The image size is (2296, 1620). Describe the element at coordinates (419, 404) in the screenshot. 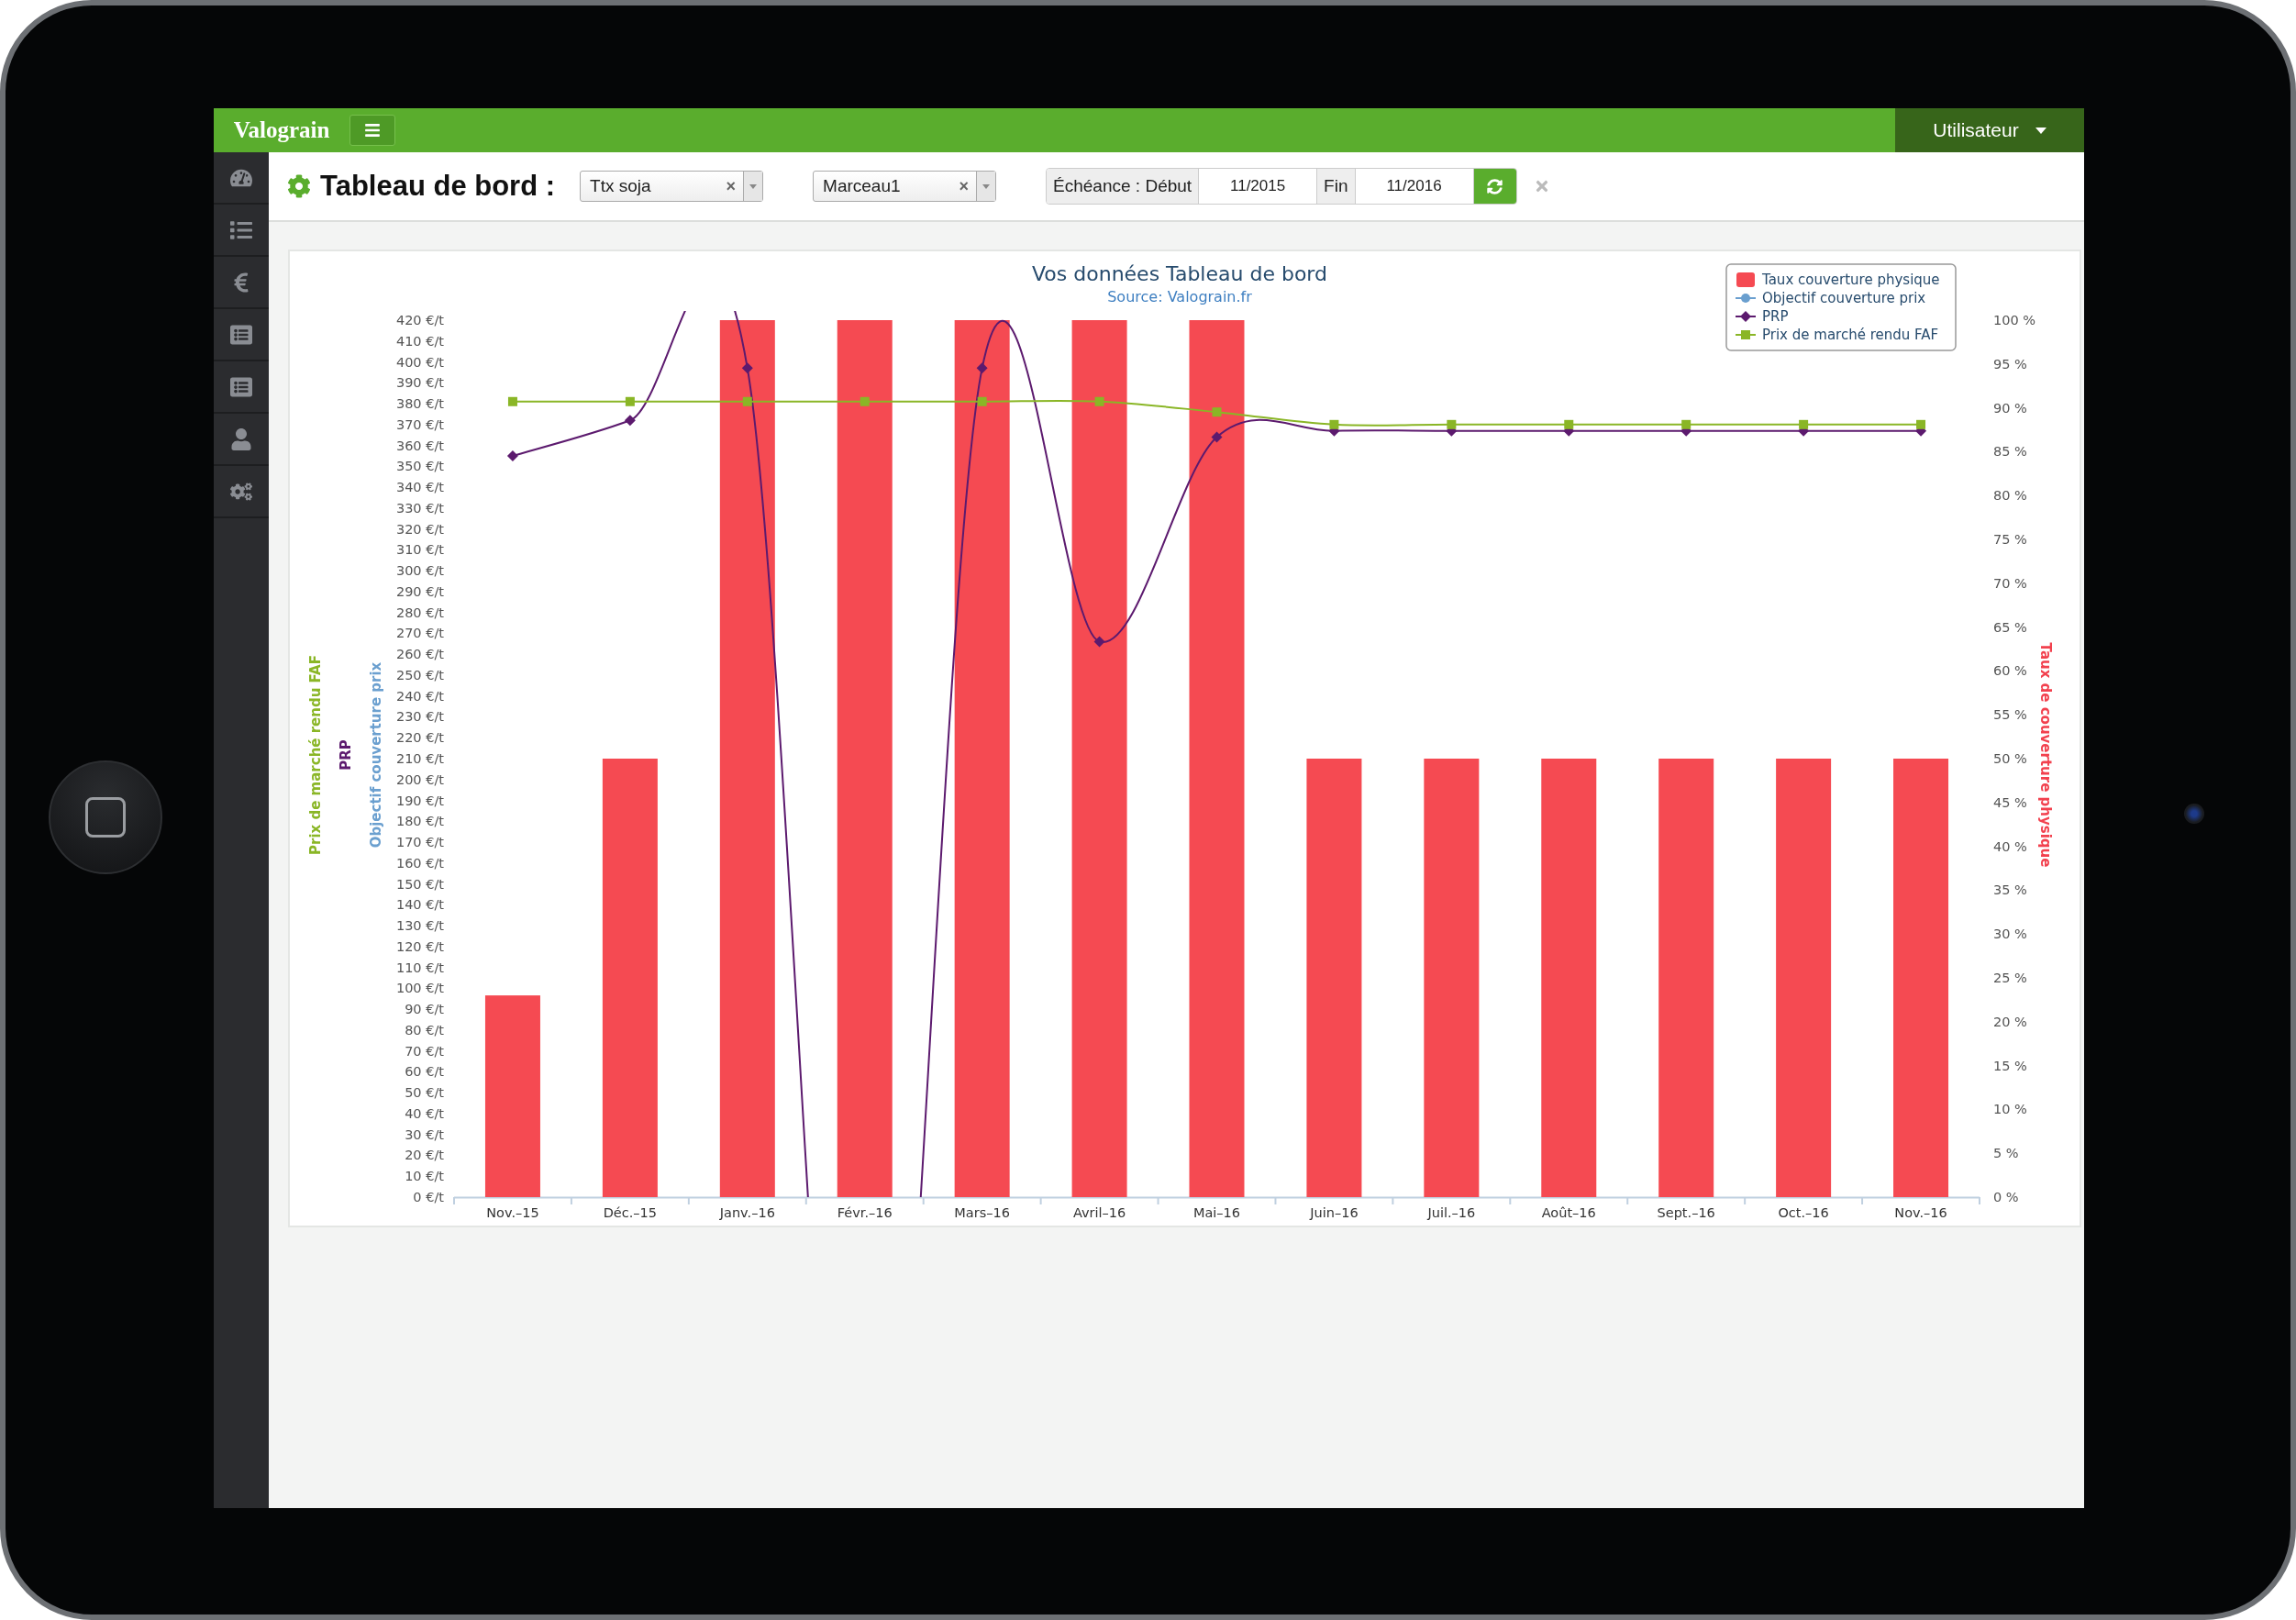

I see `axis-tick-label: 380 €/t` at that location.